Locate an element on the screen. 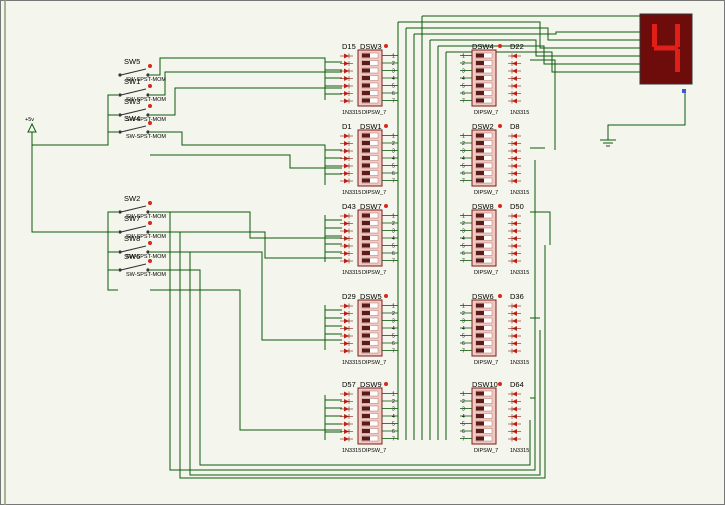 This screenshot has width=725, height=505. dip-switch-dsw8: 12 34 56 7 DSW8 D50 DIPSW_7 1N3315 is located at coordinates (494, 239).